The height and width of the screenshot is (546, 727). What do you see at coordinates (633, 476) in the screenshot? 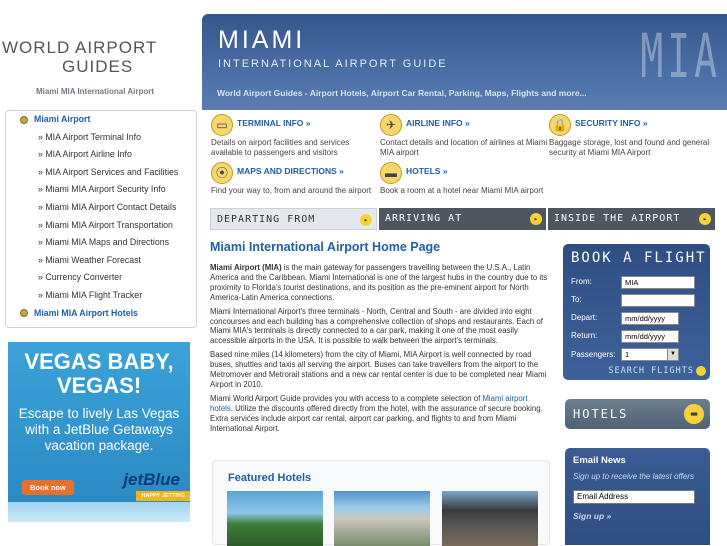
I see `email-news-desc: Sign up to receive the latest offers` at bounding box center [633, 476].